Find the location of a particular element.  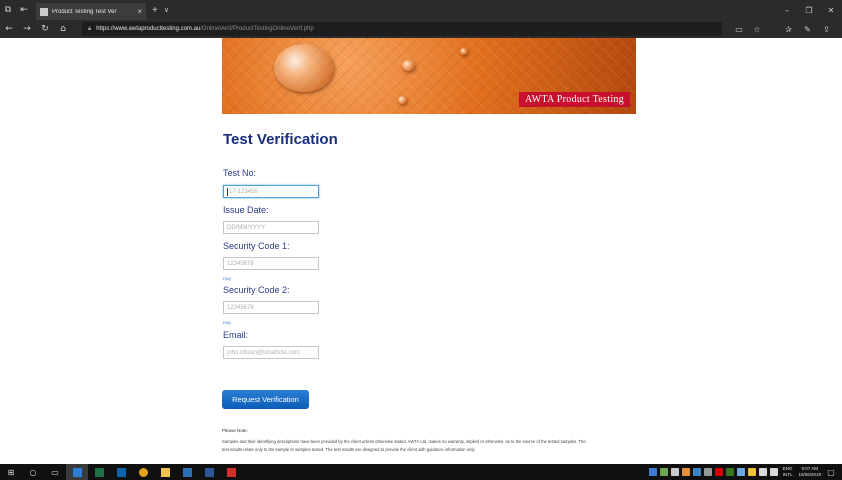

system-tray: ENG INTL 9:07 AM 15/06/2019 ▢ is located at coordinates (745, 472).